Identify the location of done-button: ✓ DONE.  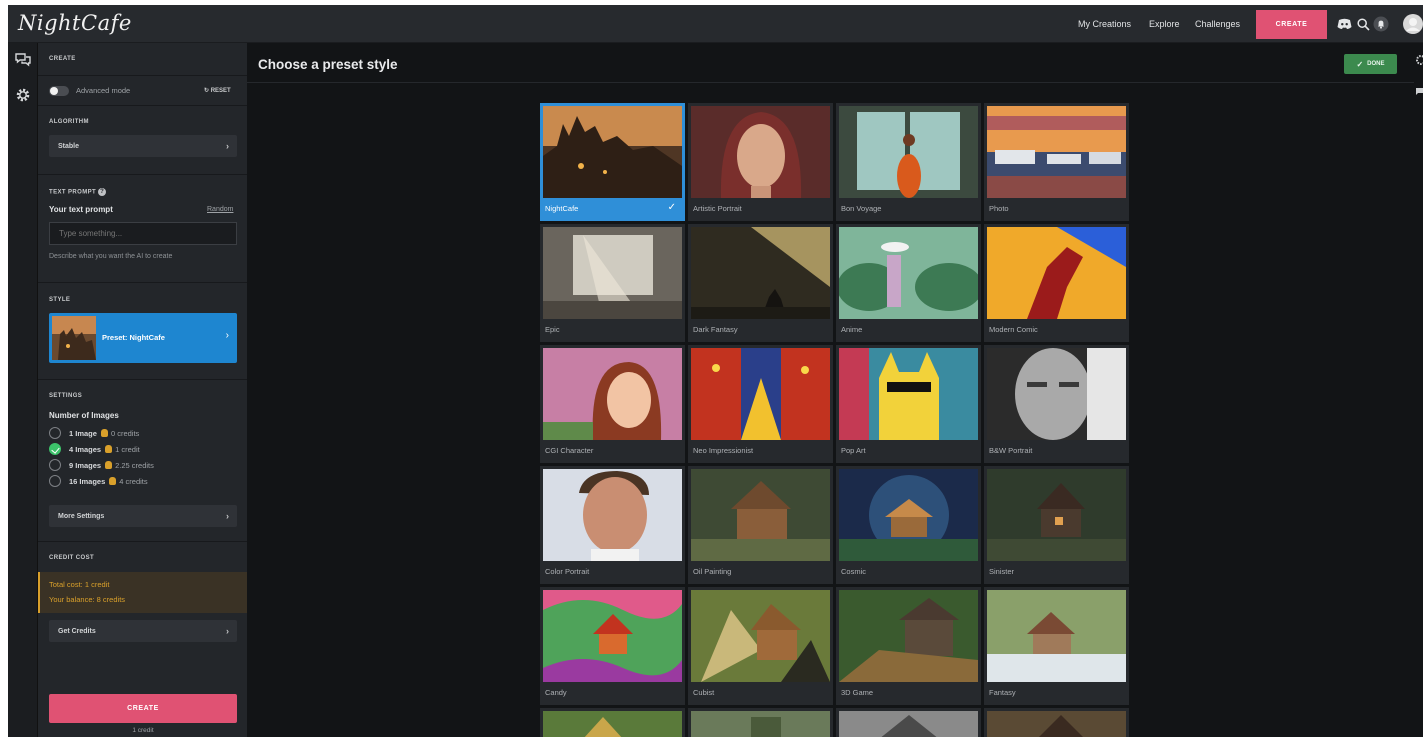
(1370, 64).